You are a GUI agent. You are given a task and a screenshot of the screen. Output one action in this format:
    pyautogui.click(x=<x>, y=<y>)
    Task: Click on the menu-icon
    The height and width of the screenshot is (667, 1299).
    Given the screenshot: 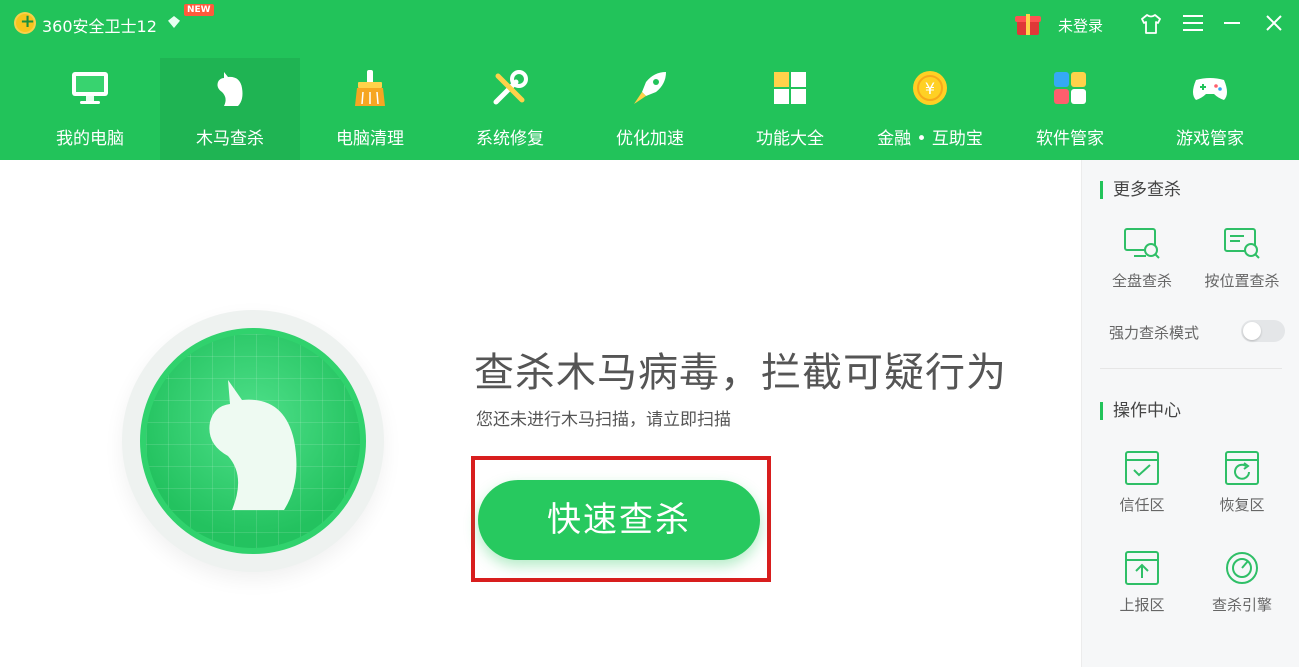 What is the action you would take?
    pyautogui.click(x=1193, y=23)
    